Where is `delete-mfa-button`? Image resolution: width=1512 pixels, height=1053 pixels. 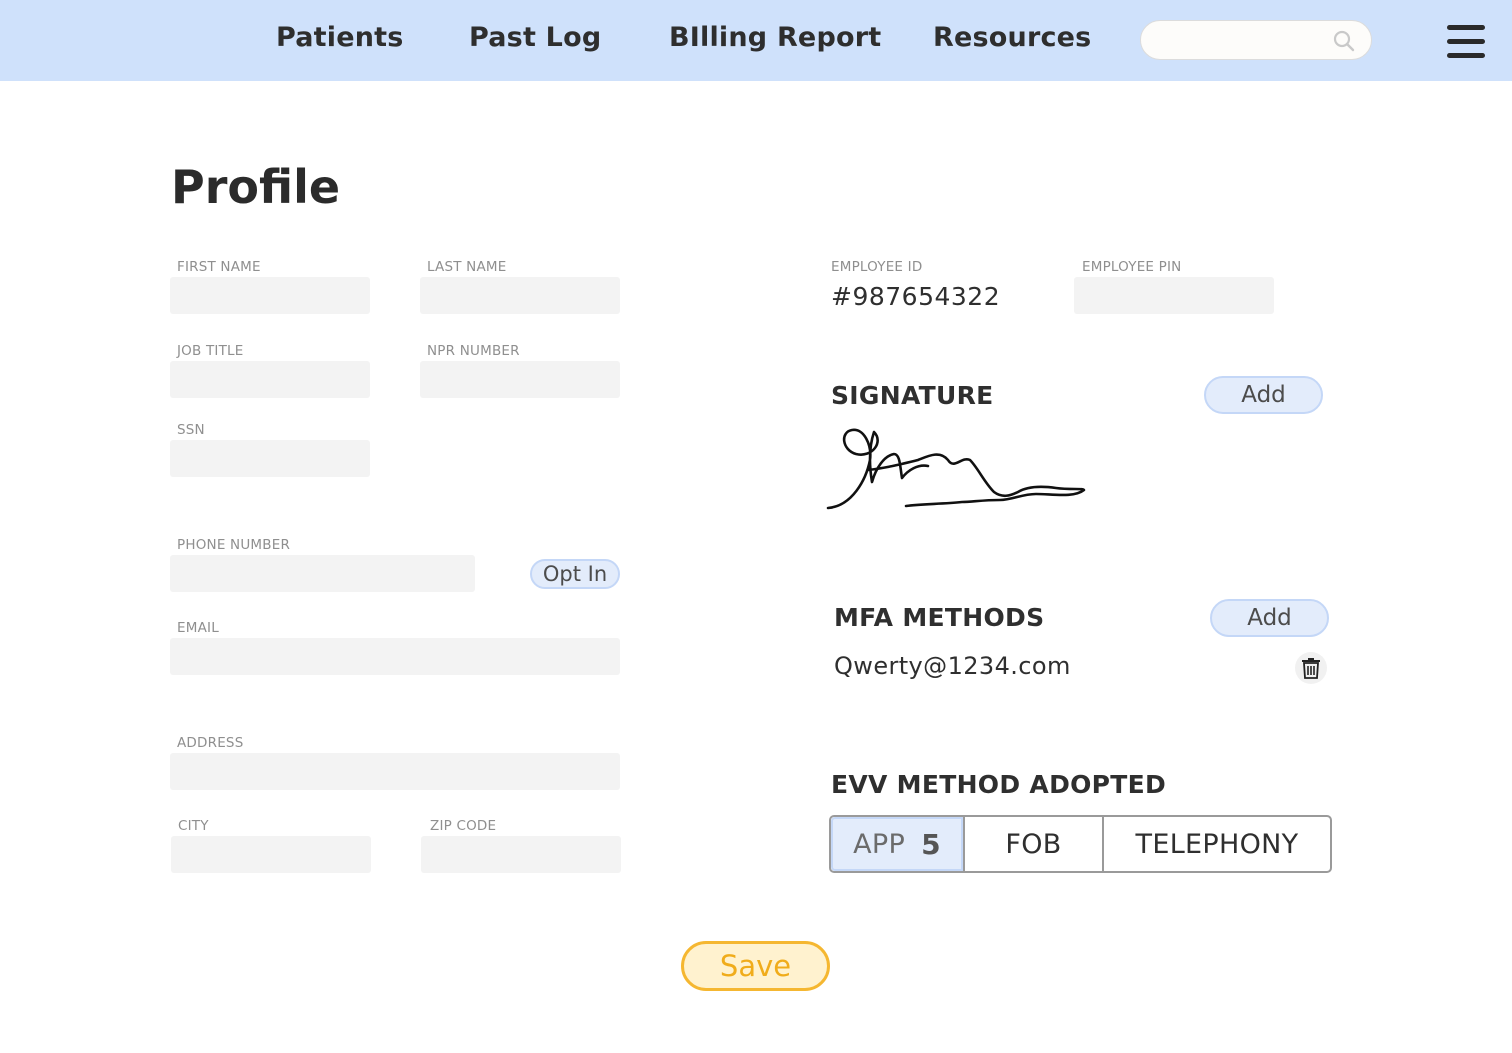
delete-mfa-button is located at coordinates (1311, 668).